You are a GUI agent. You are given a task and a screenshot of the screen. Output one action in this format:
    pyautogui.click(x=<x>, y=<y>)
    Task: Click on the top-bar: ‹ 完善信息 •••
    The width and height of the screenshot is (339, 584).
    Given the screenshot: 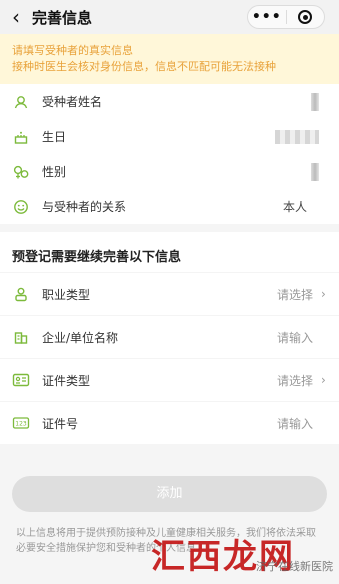 What is the action you would take?
    pyautogui.click(x=169, y=17)
    